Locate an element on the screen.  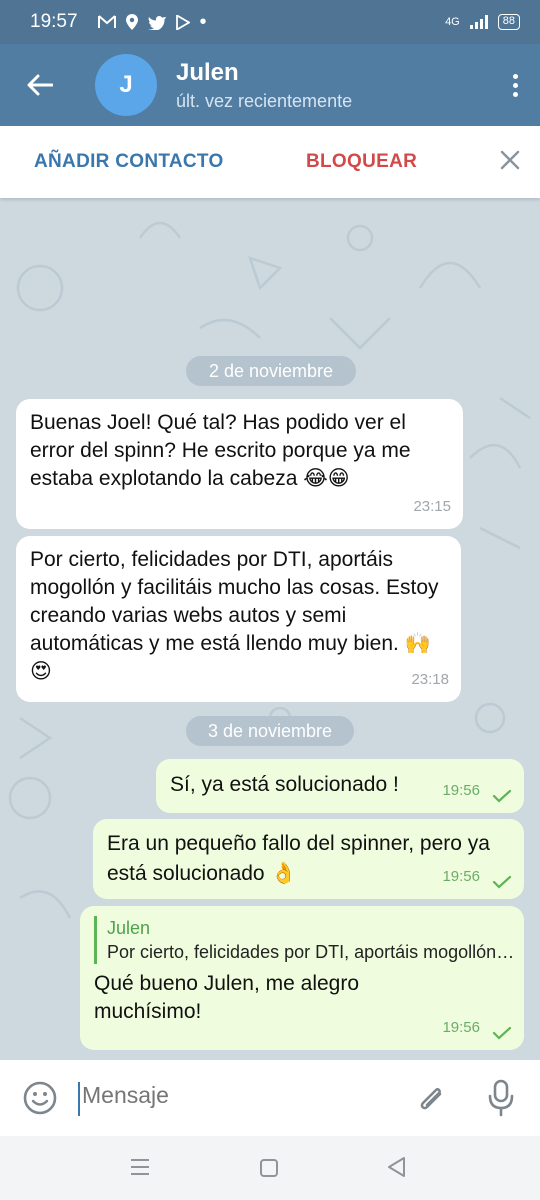
smiley-icon is located at coordinates (40, 1098).